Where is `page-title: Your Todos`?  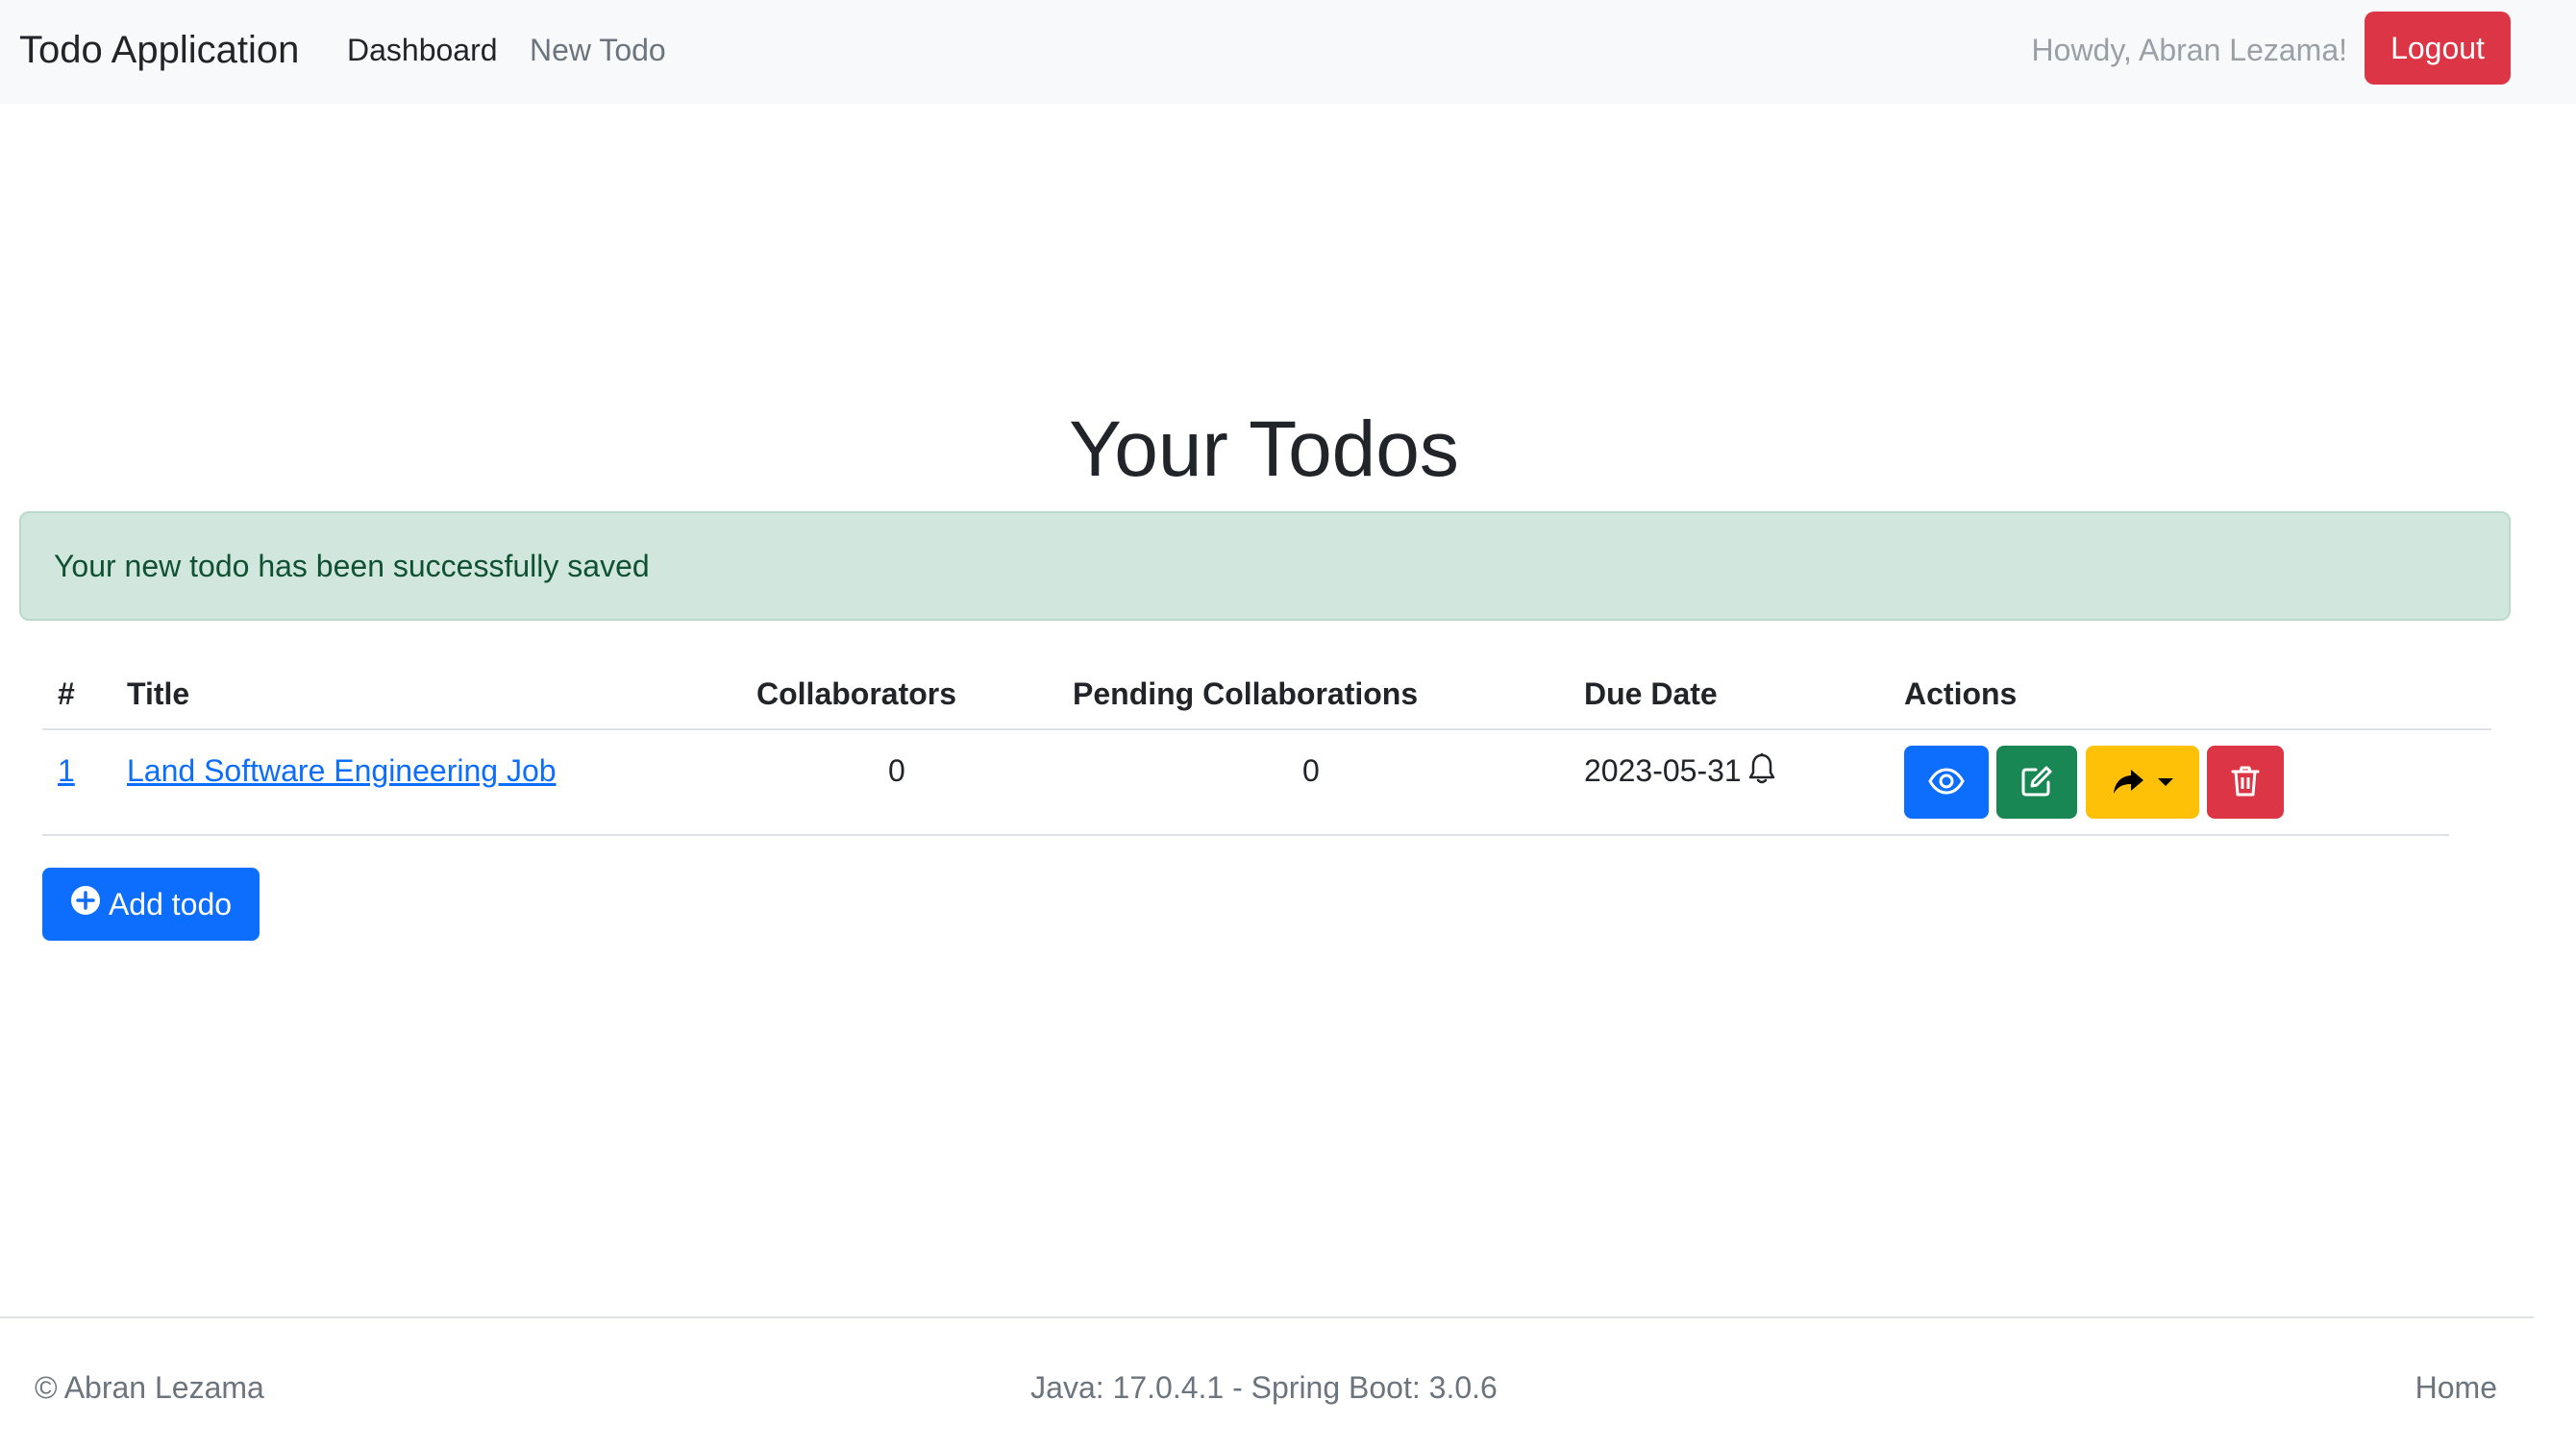 page-title: Your Todos is located at coordinates (1264, 449).